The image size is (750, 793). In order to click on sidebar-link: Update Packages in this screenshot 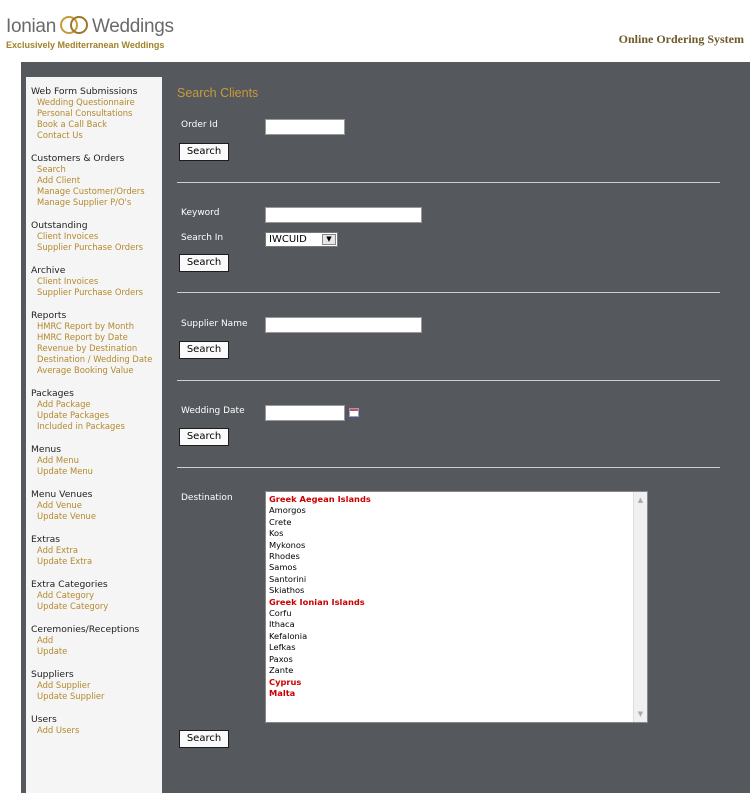, I will do `click(96, 415)`.